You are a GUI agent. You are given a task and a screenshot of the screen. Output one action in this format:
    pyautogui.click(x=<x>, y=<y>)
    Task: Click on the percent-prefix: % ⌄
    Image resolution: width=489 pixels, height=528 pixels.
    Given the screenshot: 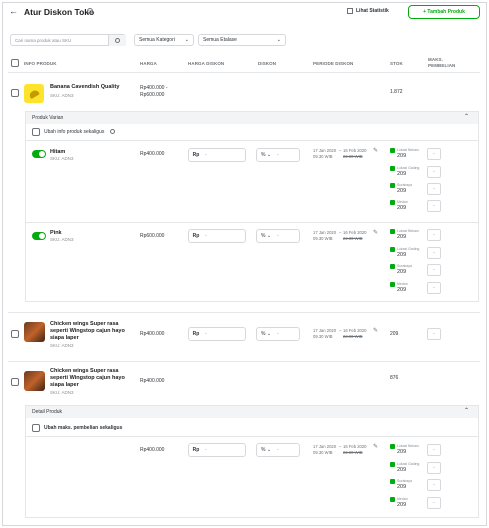 What is the action you would take?
    pyautogui.click(x=266, y=155)
    